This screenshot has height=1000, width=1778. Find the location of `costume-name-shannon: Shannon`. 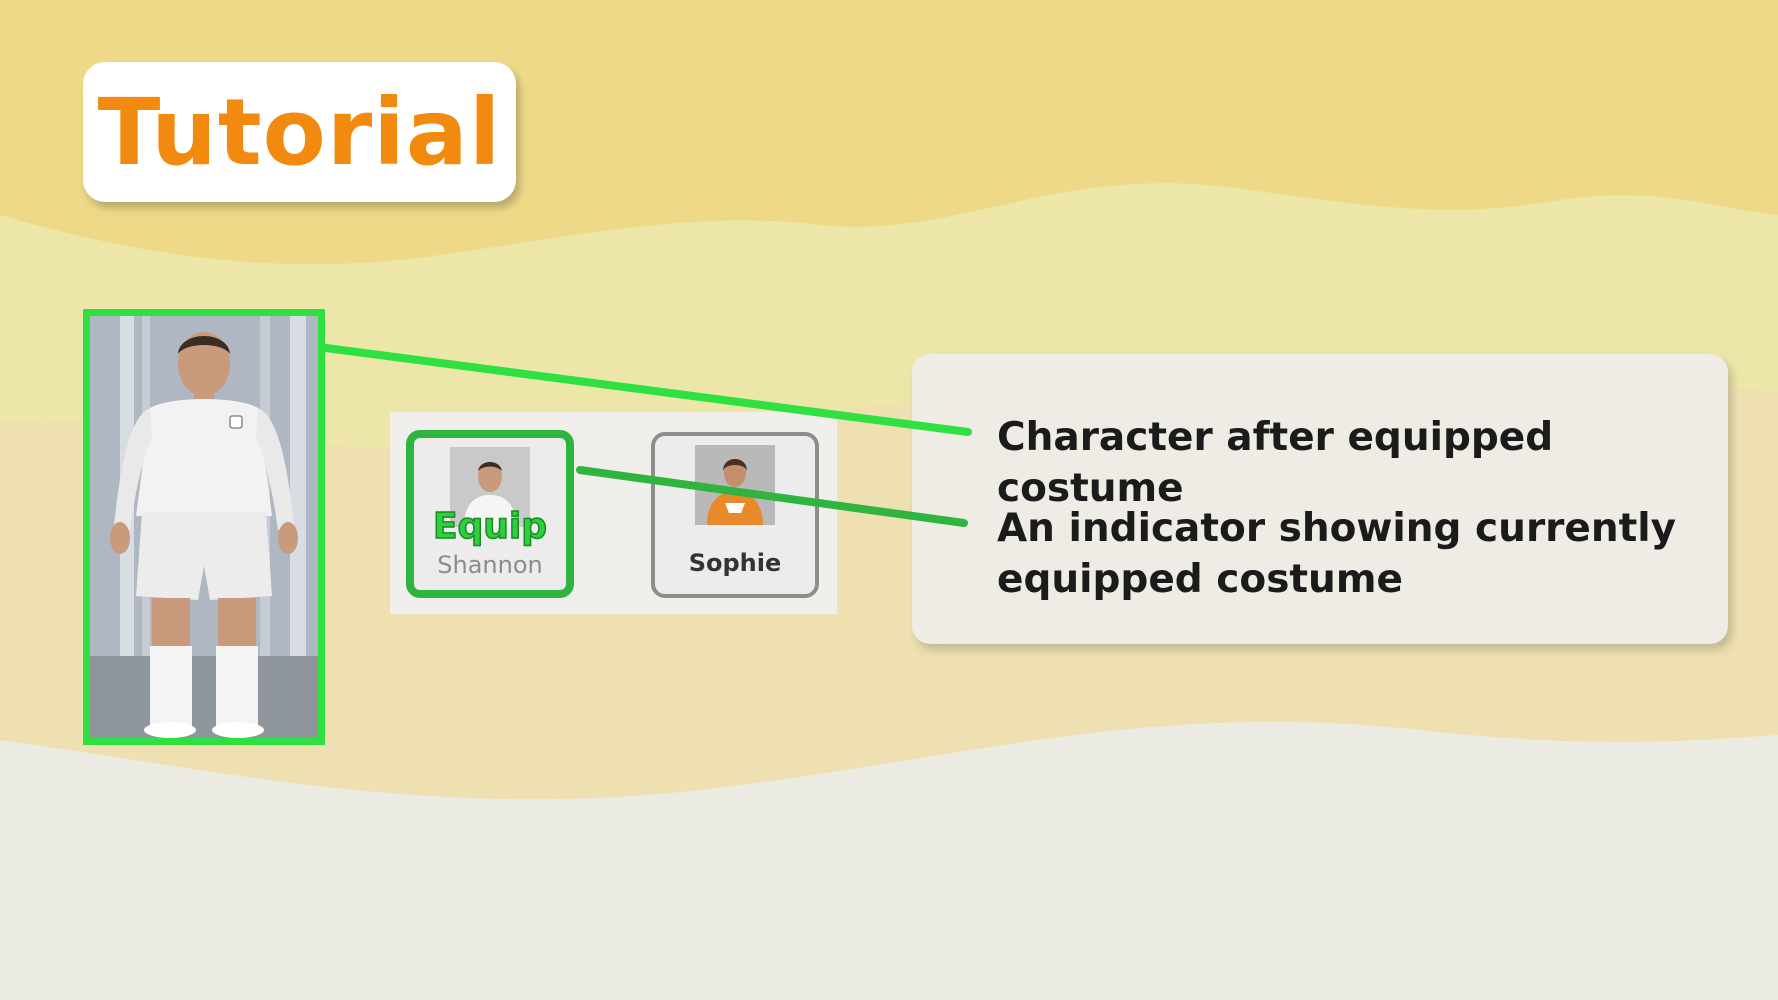

costume-name-shannon: Shannon is located at coordinates (490, 565).